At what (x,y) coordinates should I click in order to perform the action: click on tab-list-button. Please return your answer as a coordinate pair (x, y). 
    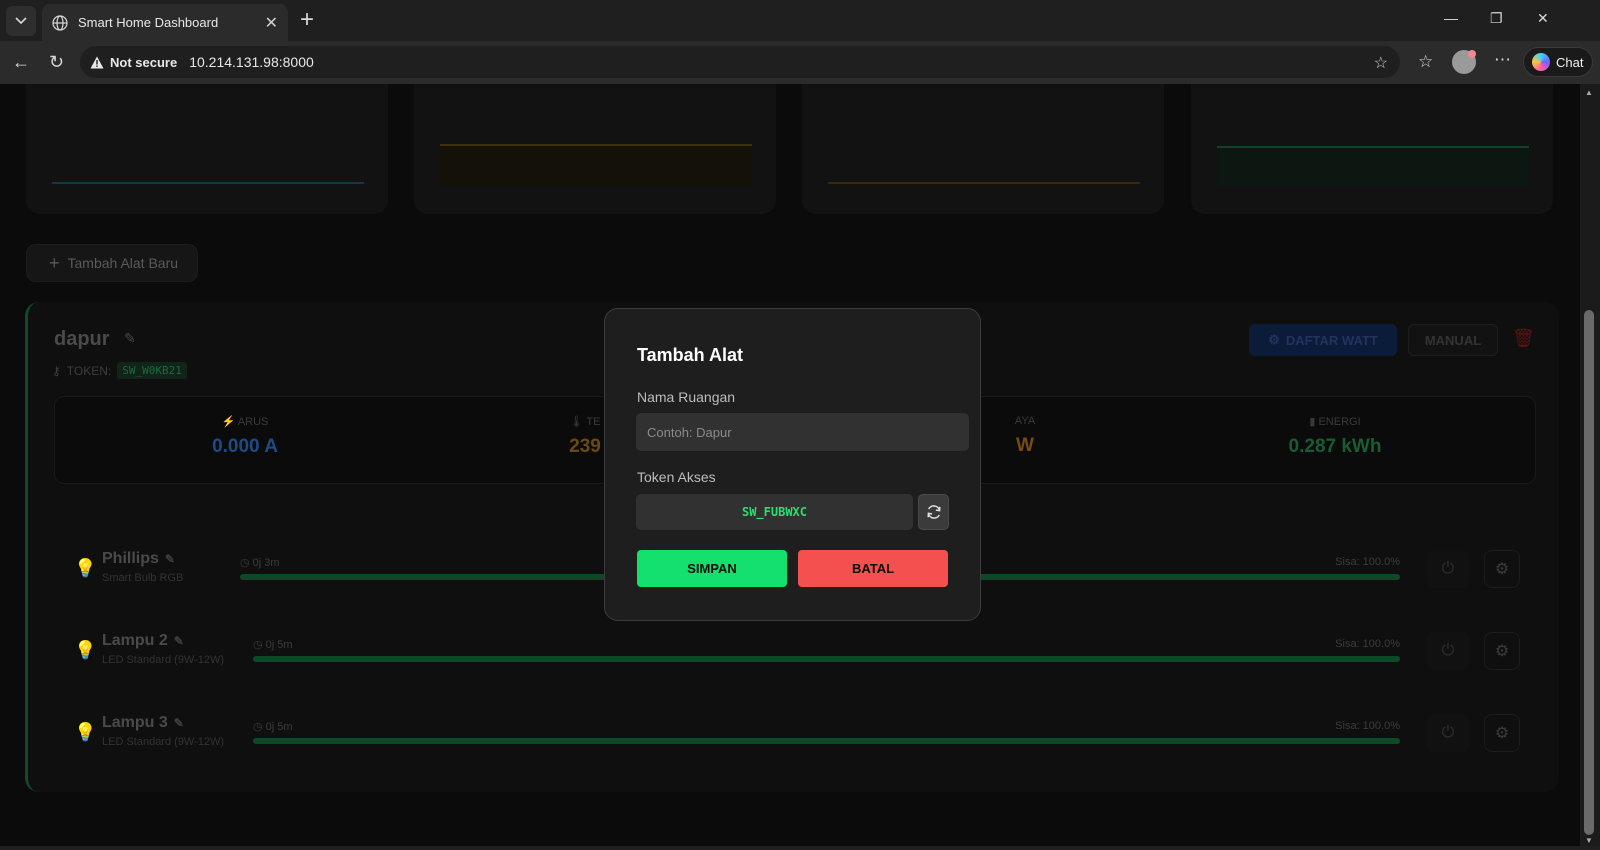
    Looking at the image, I should click on (21, 21).